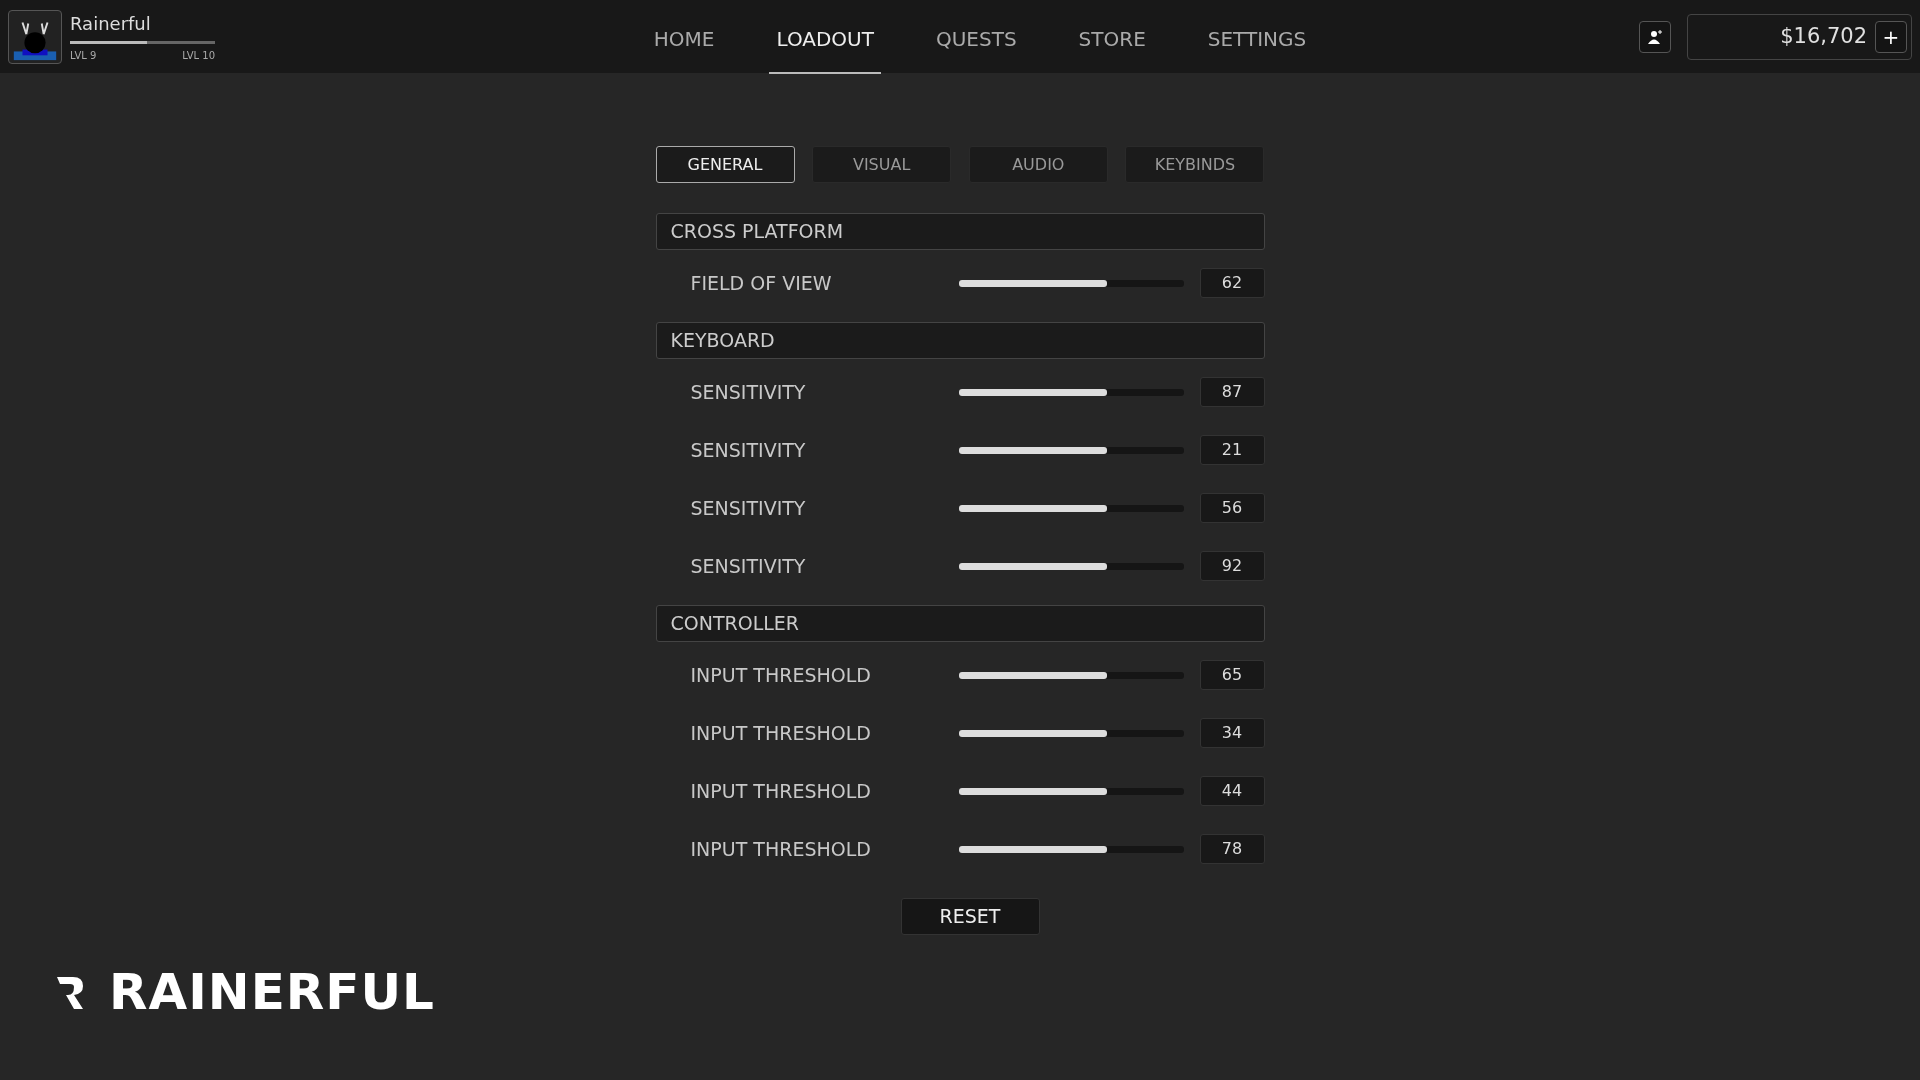 This screenshot has width=1920, height=1080. What do you see at coordinates (725, 164) in the screenshot?
I see `category-tab: GENERAL` at bounding box center [725, 164].